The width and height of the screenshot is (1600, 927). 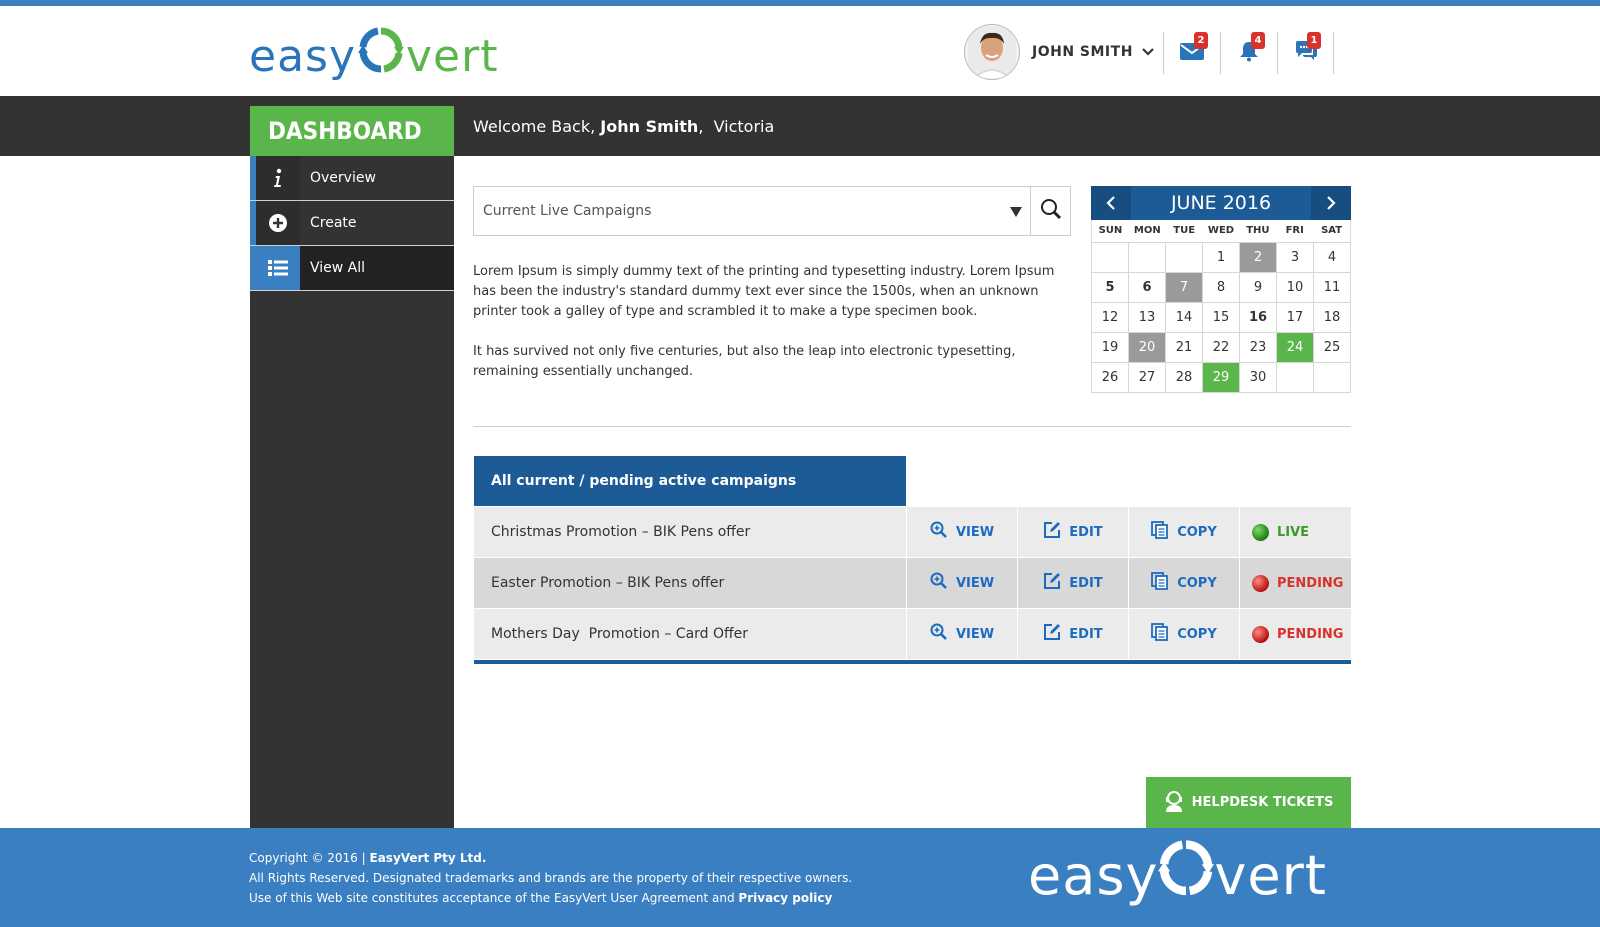 What do you see at coordinates (1332, 318) in the screenshot?
I see `calendar-day: 18` at bounding box center [1332, 318].